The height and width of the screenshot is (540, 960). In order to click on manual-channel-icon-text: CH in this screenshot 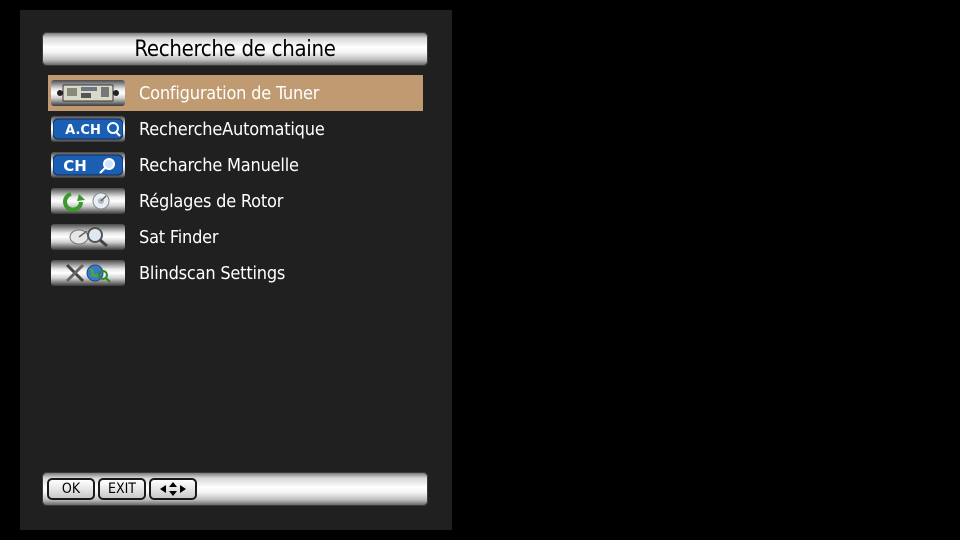, I will do `click(75, 166)`.